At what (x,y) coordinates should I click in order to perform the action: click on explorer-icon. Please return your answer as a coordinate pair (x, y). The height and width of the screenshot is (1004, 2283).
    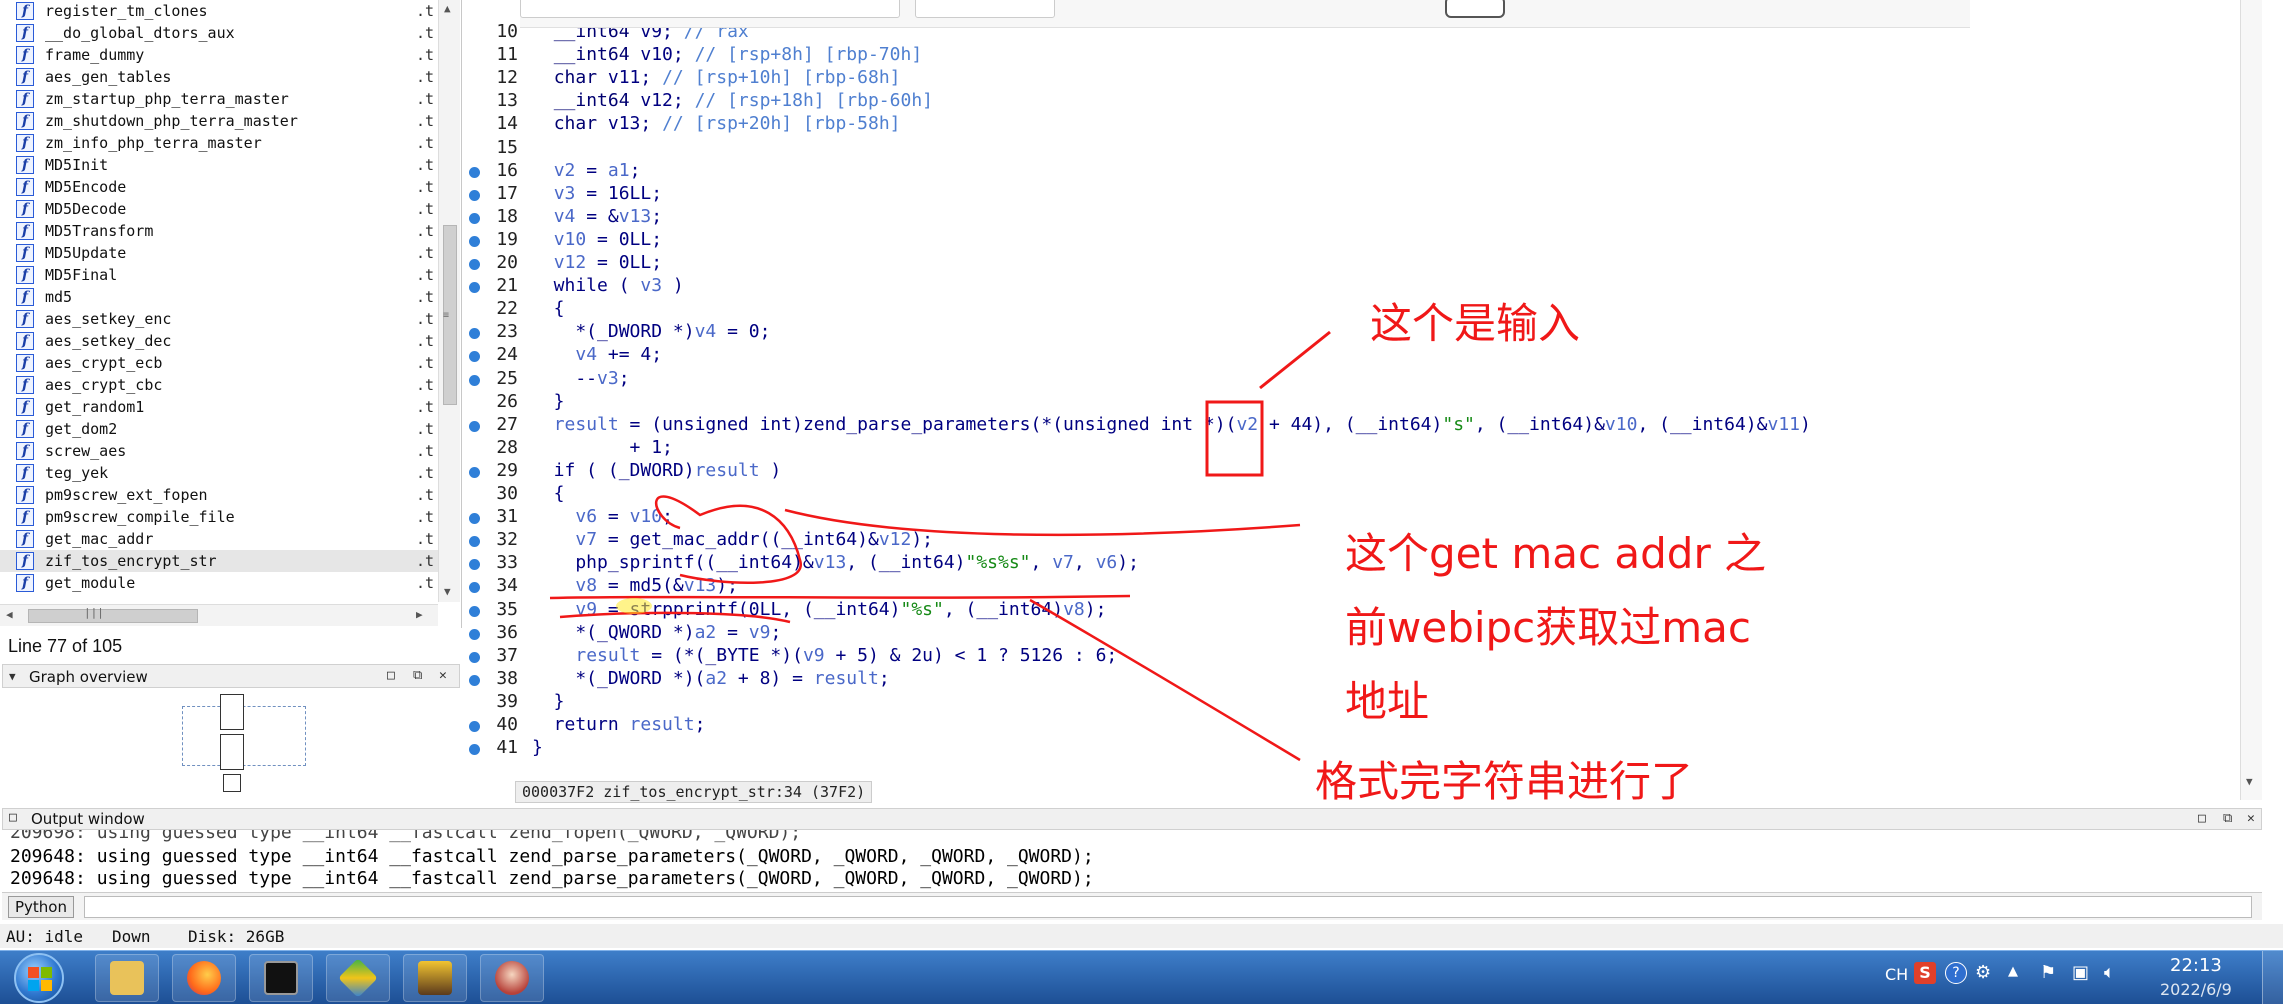
    Looking at the image, I should click on (127, 978).